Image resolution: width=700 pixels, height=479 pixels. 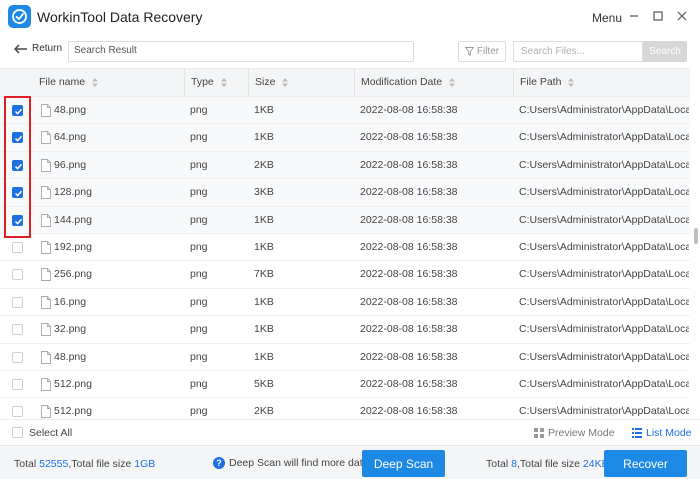 What do you see at coordinates (17, 432) in the screenshot?
I see `select-all-checkbox` at bounding box center [17, 432].